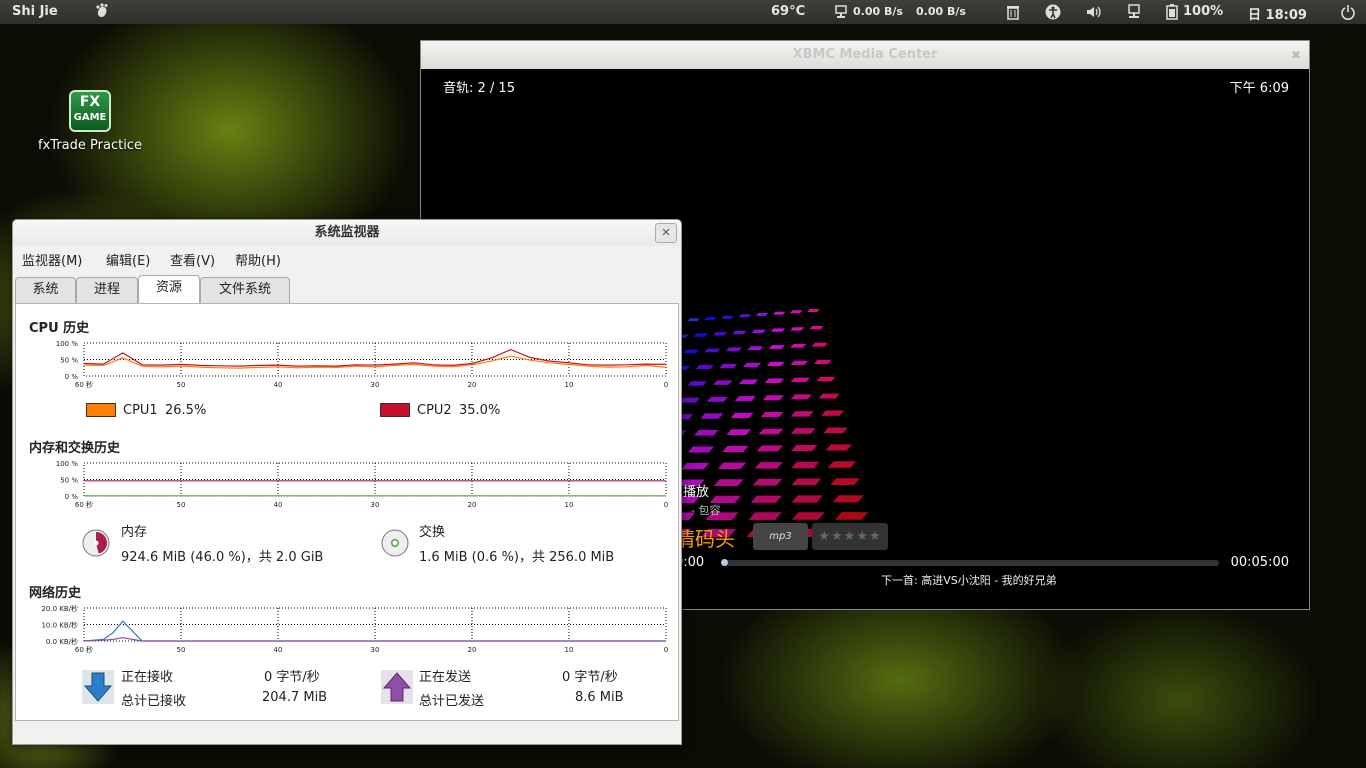 This screenshot has width=1366, height=768. Describe the element at coordinates (169, 289) in the screenshot. I see `tab-resources: 资源` at that location.